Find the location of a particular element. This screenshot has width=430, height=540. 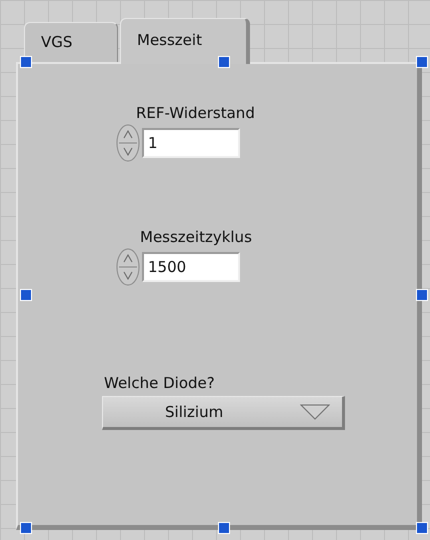

tab: Messzeit is located at coordinates (185, 41).